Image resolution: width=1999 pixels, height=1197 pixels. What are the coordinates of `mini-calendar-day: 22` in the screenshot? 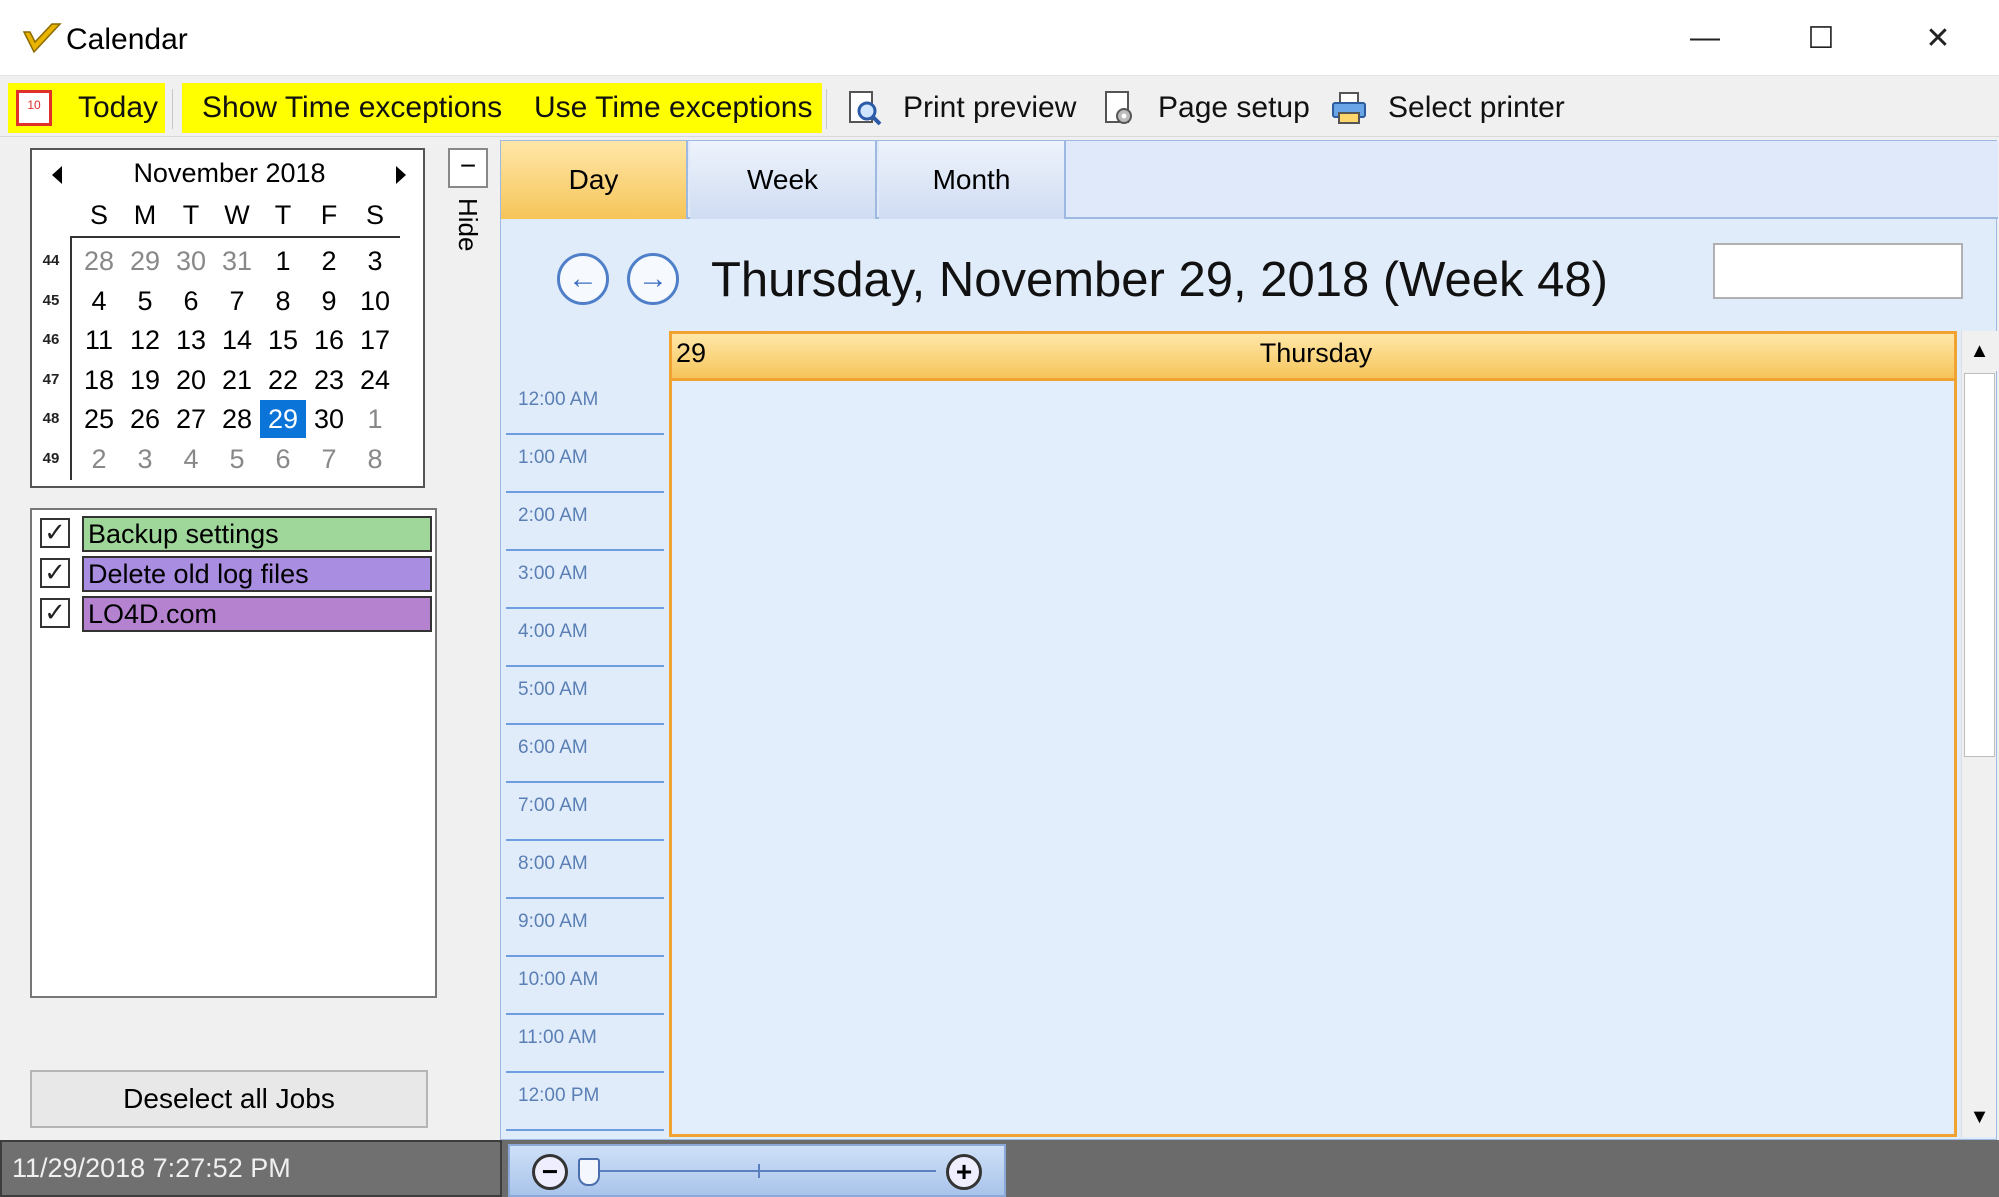 It's located at (283, 380).